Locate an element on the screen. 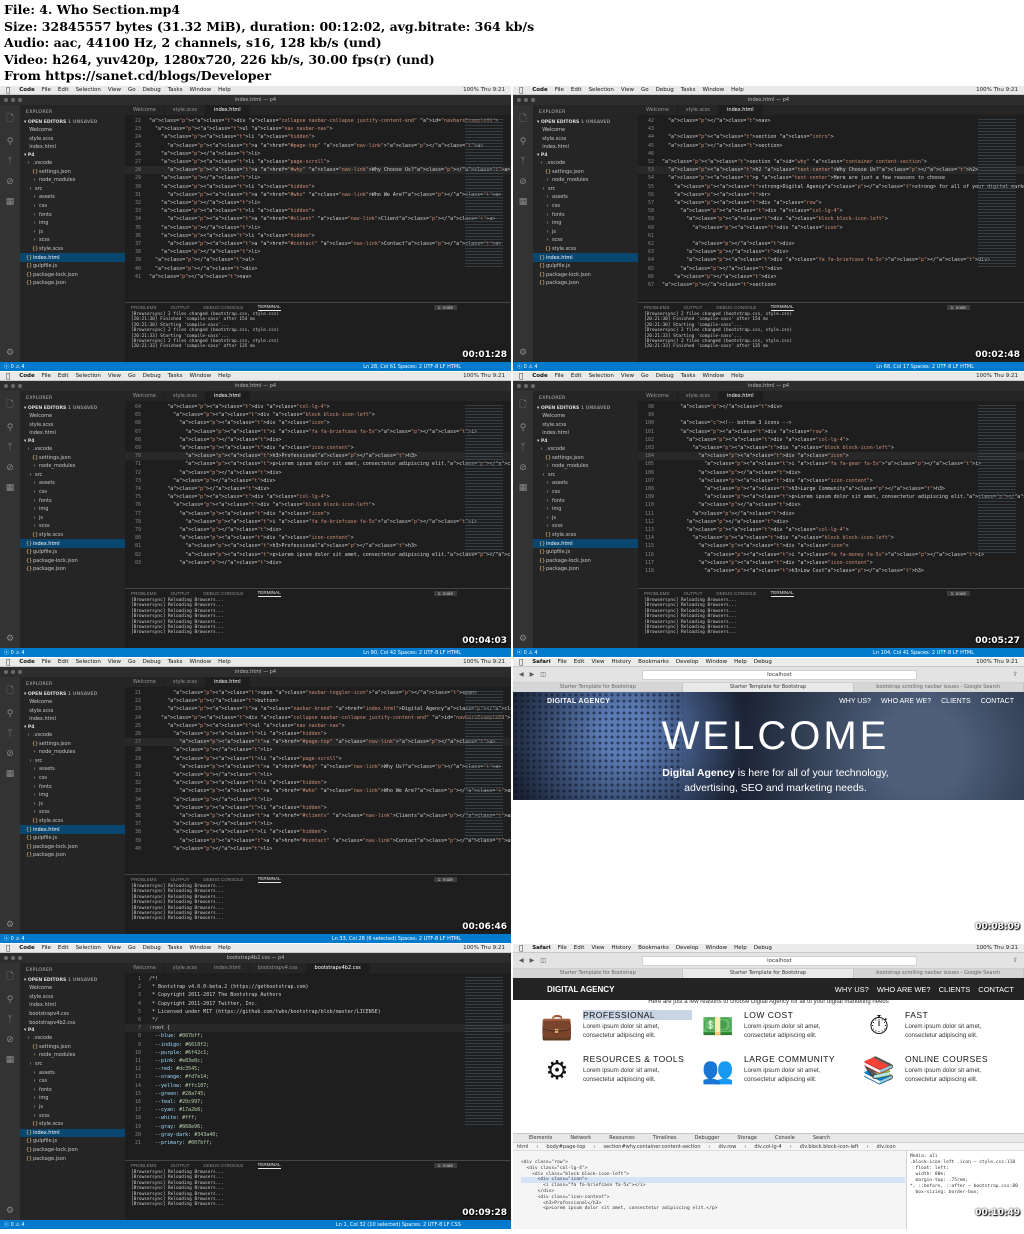 The height and width of the screenshot is (1234, 1024). code-line: 56 "a">class="p"><"a">class="t">br> is located at coordinates (831, 195).